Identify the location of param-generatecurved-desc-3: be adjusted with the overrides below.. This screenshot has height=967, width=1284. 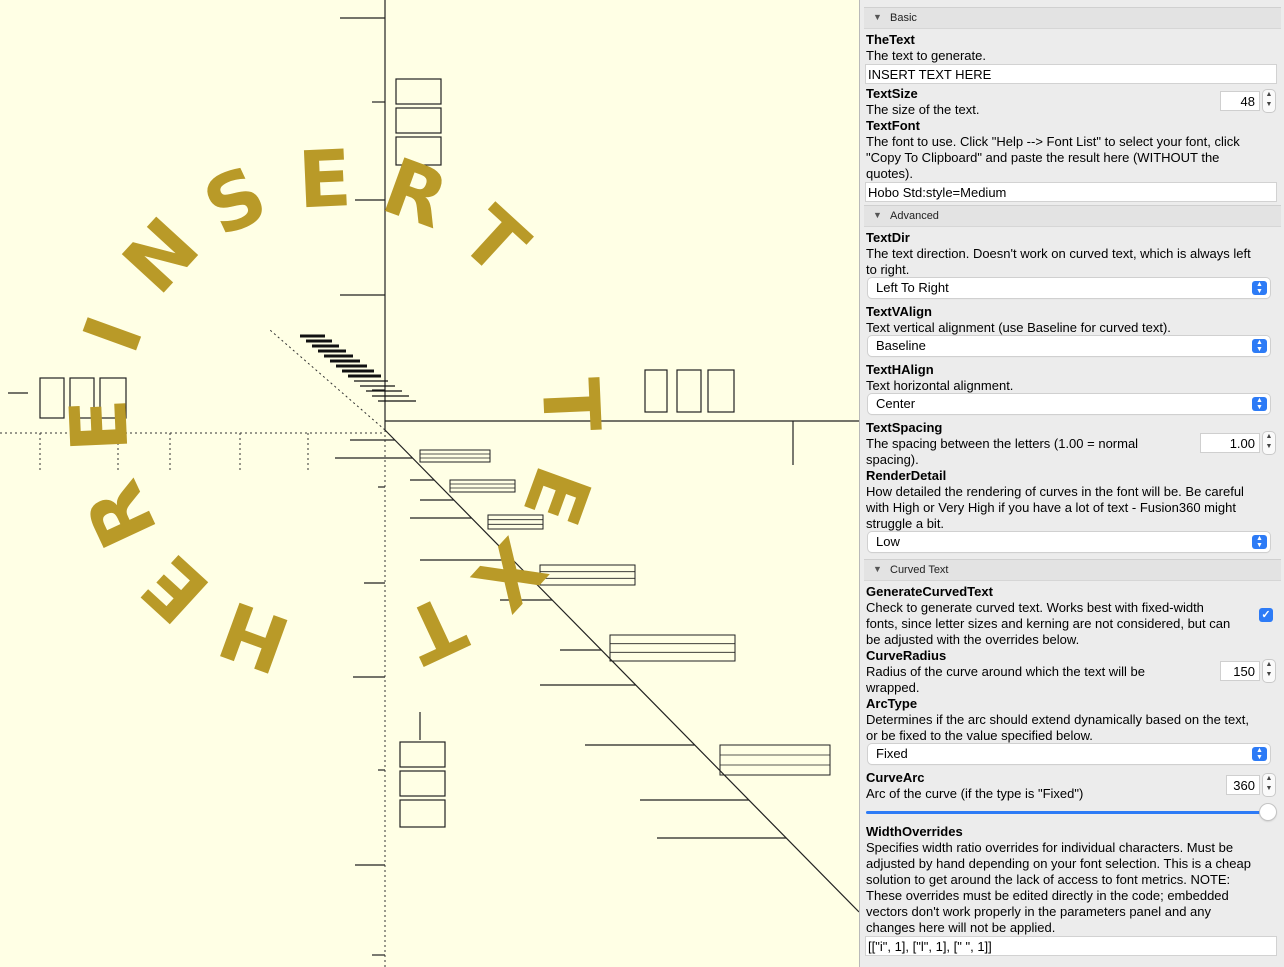
(973, 639).